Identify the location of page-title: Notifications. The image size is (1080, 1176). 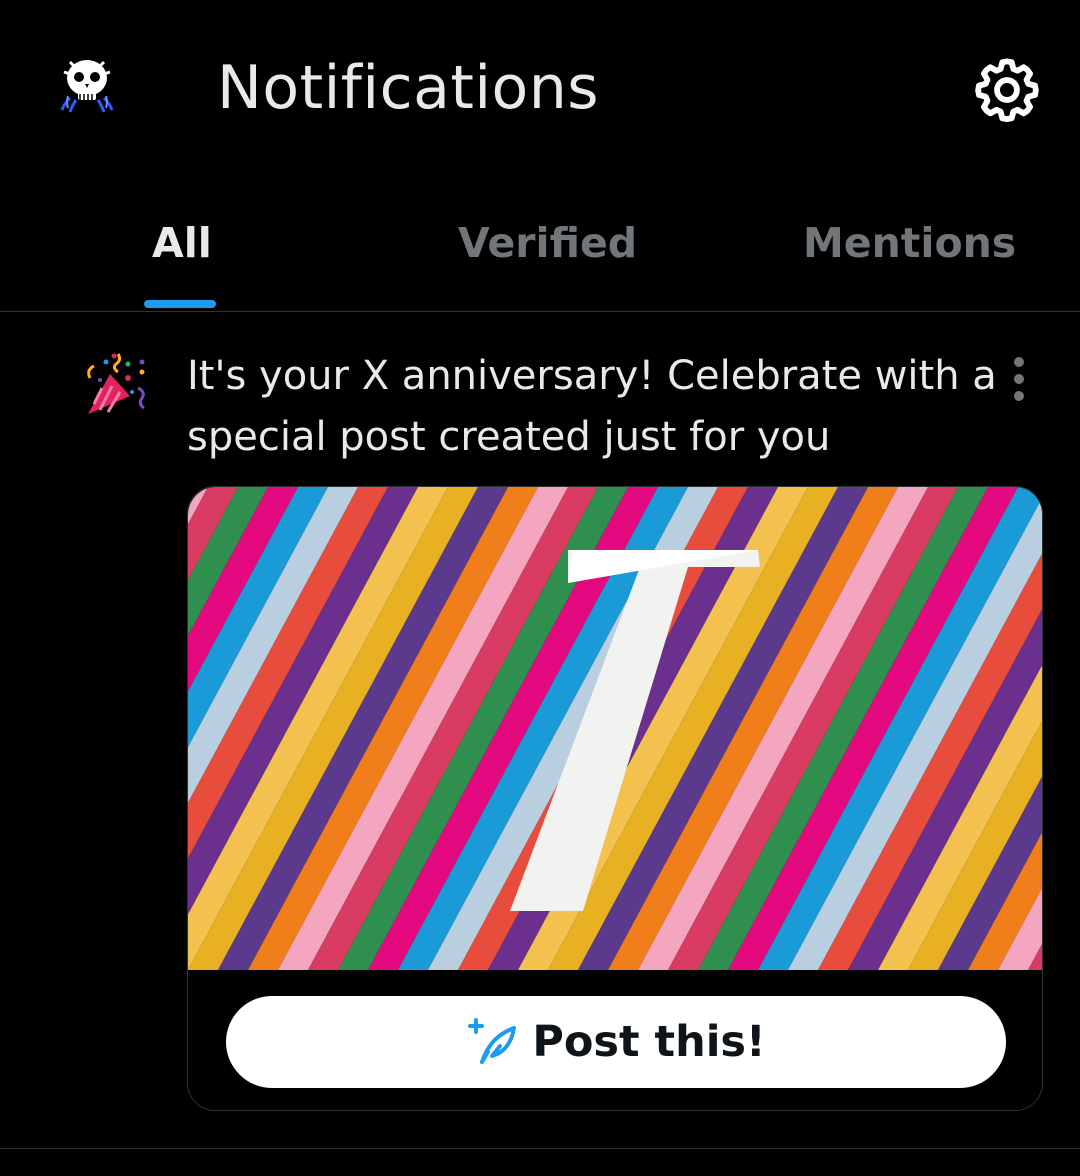
(408, 88).